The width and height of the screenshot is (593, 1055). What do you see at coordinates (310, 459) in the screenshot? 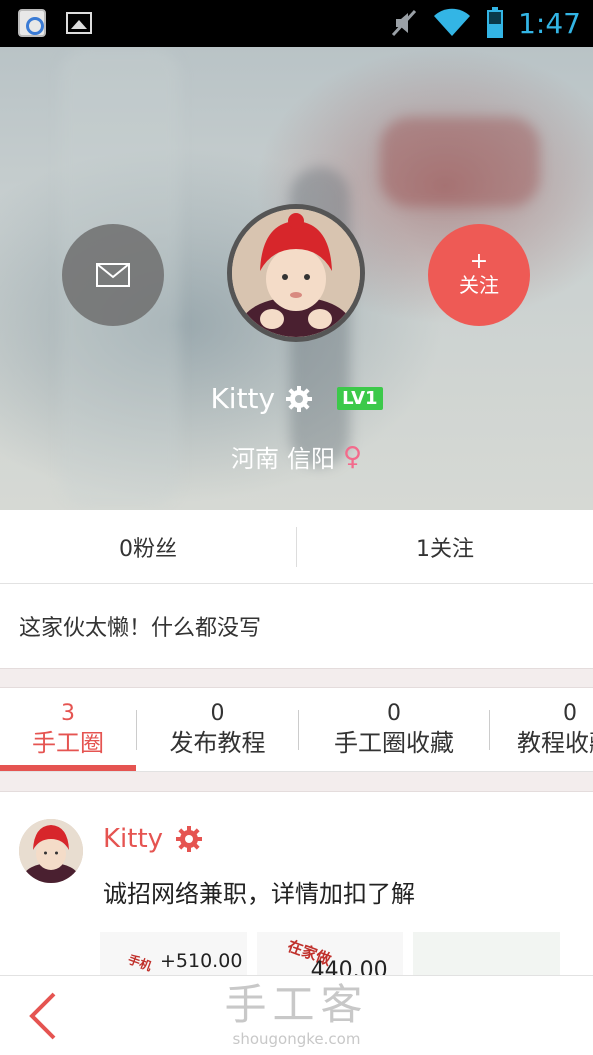
I see `city-text: 信阳` at bounding box center [310, 459].